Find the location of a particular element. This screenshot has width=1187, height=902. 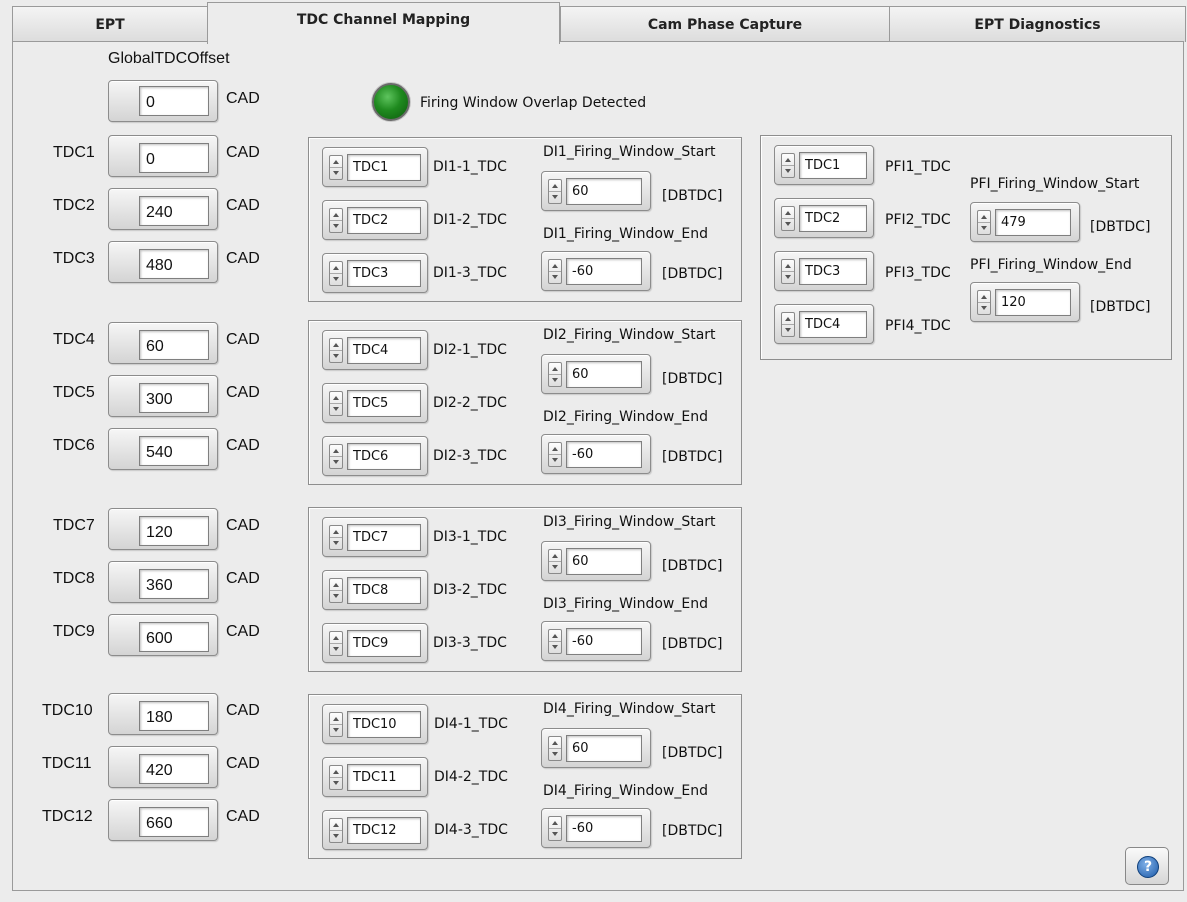

channel-selector: TDC6 is located at coordinates (375, 456).